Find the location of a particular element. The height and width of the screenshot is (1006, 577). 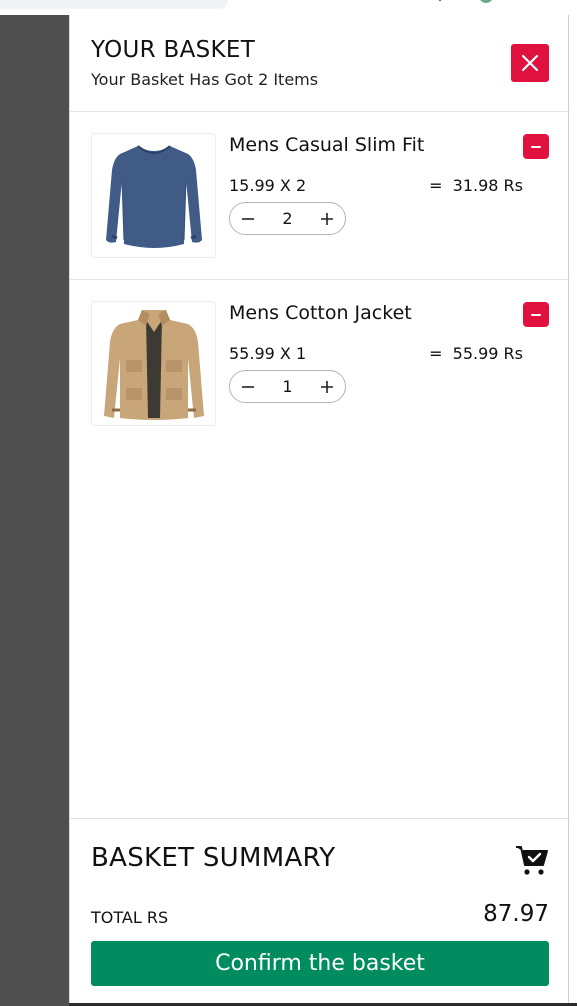

total-label: TOTAL RS is located at coordinates (130, 917).